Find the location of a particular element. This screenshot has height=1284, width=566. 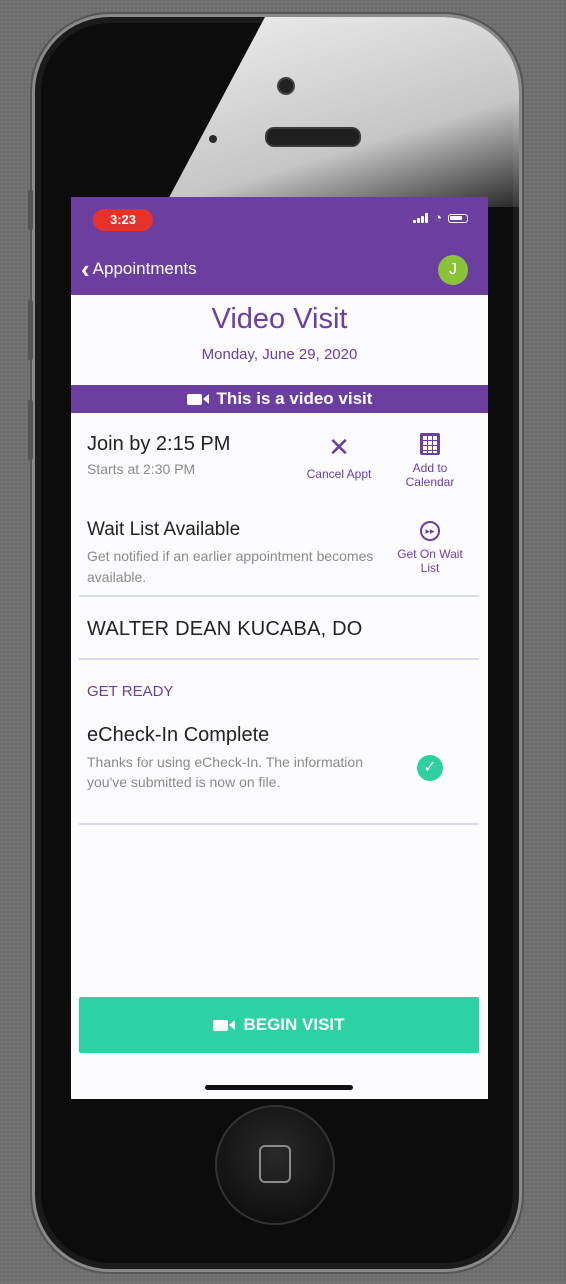

earpiece-speaker is located at coordinates (313, 137).